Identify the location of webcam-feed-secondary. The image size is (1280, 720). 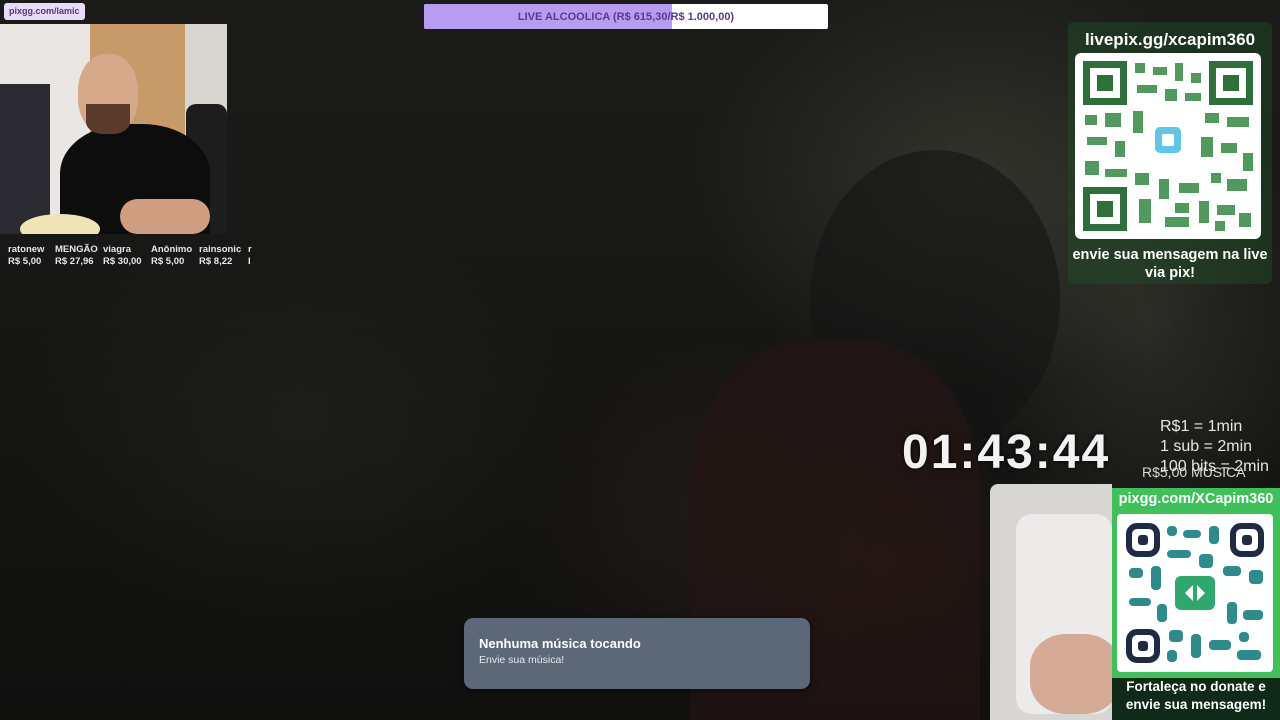
(1051, 602).